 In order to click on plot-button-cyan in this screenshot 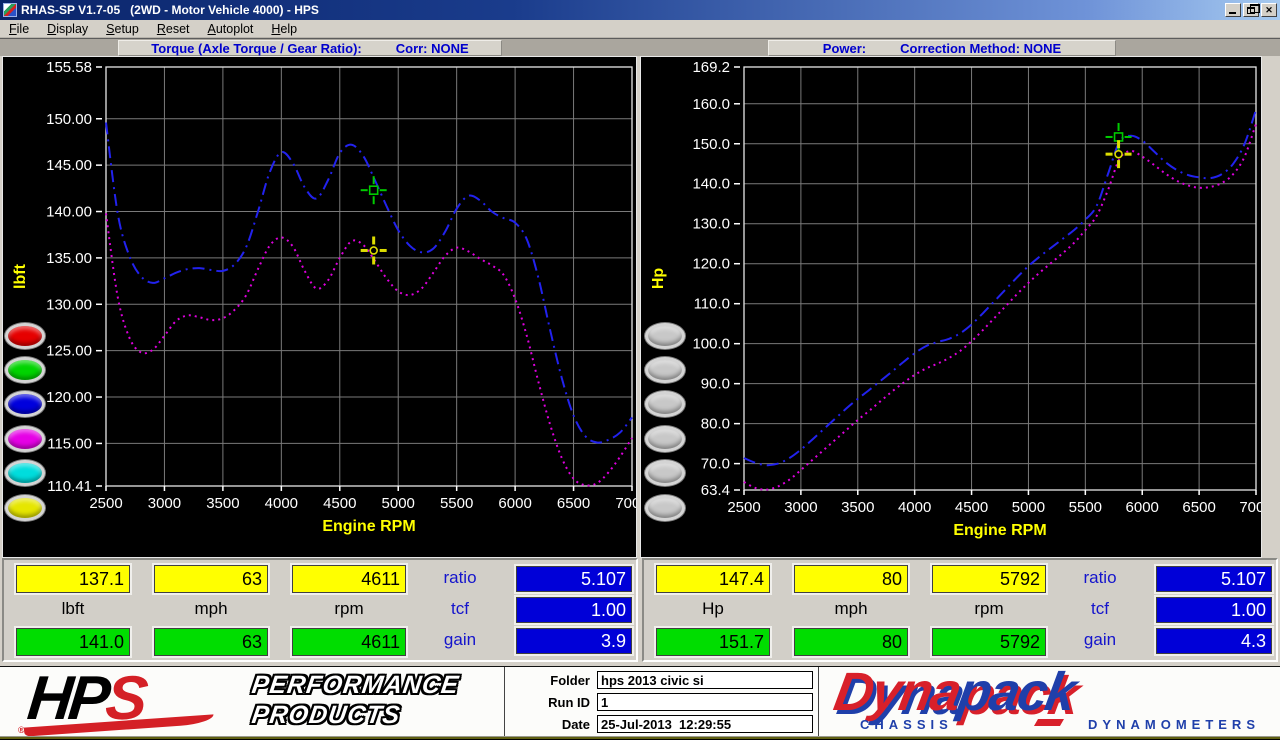, I will do `click(25, 473)`.